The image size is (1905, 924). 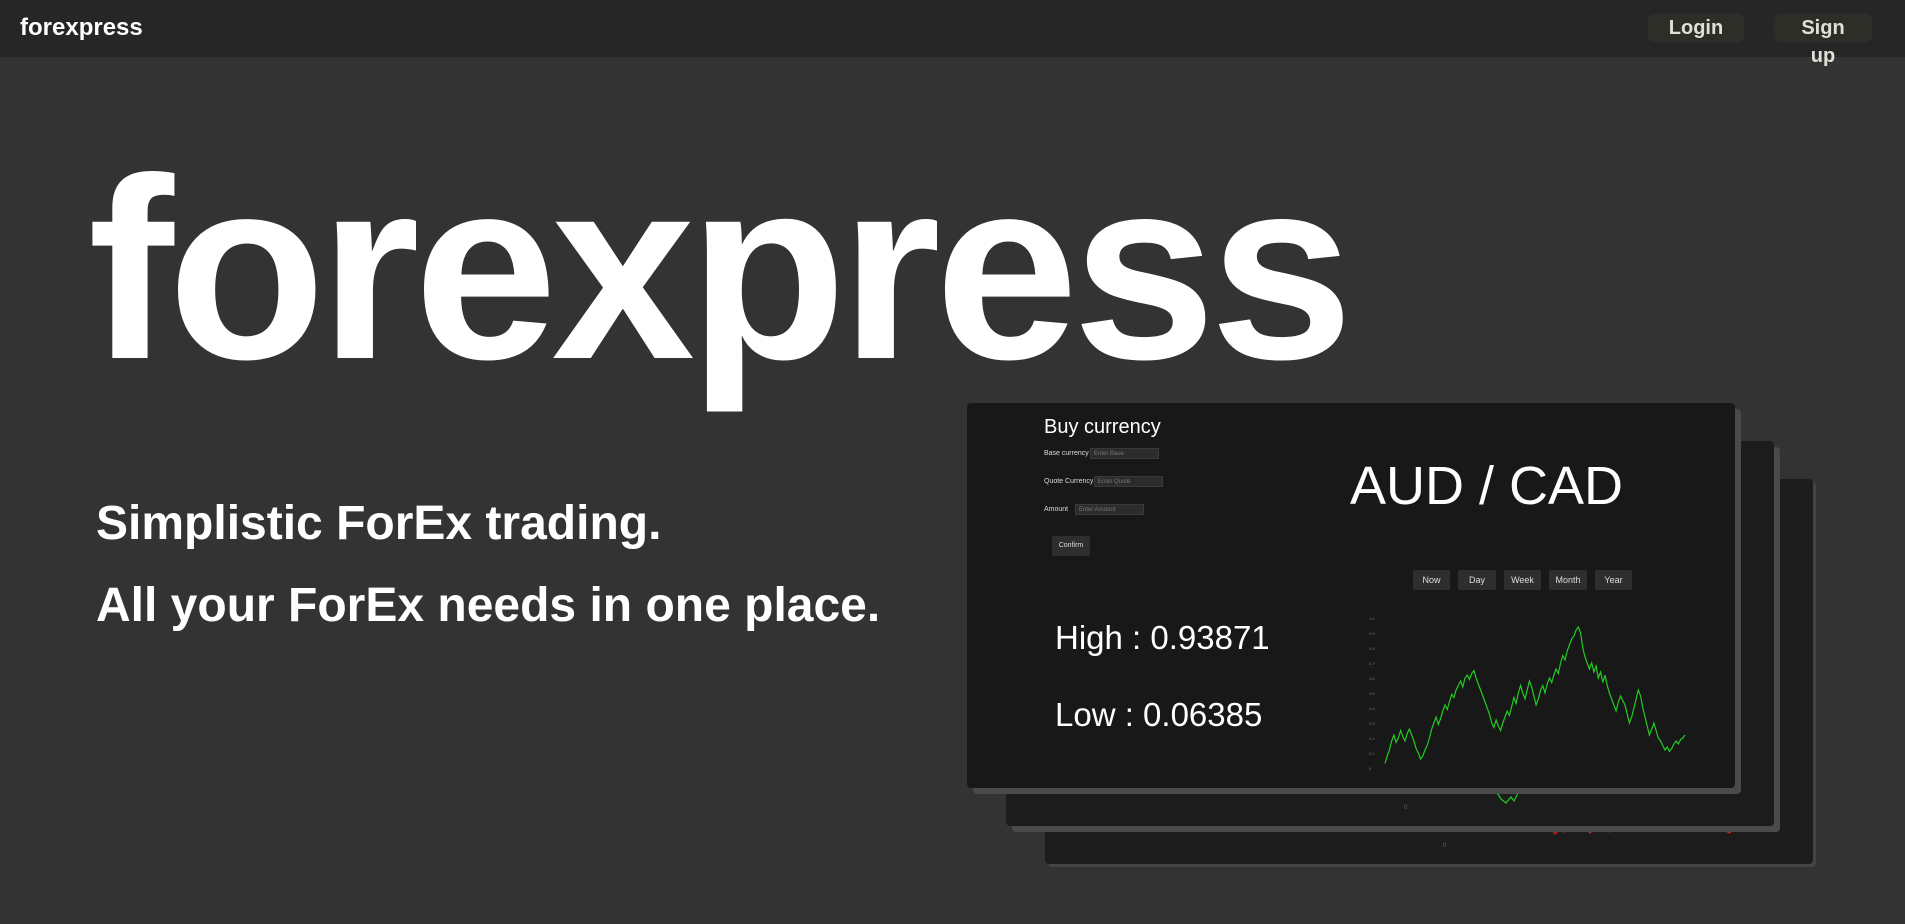 I want to click on range-button-day: Day, so click(x=1477, y=580).